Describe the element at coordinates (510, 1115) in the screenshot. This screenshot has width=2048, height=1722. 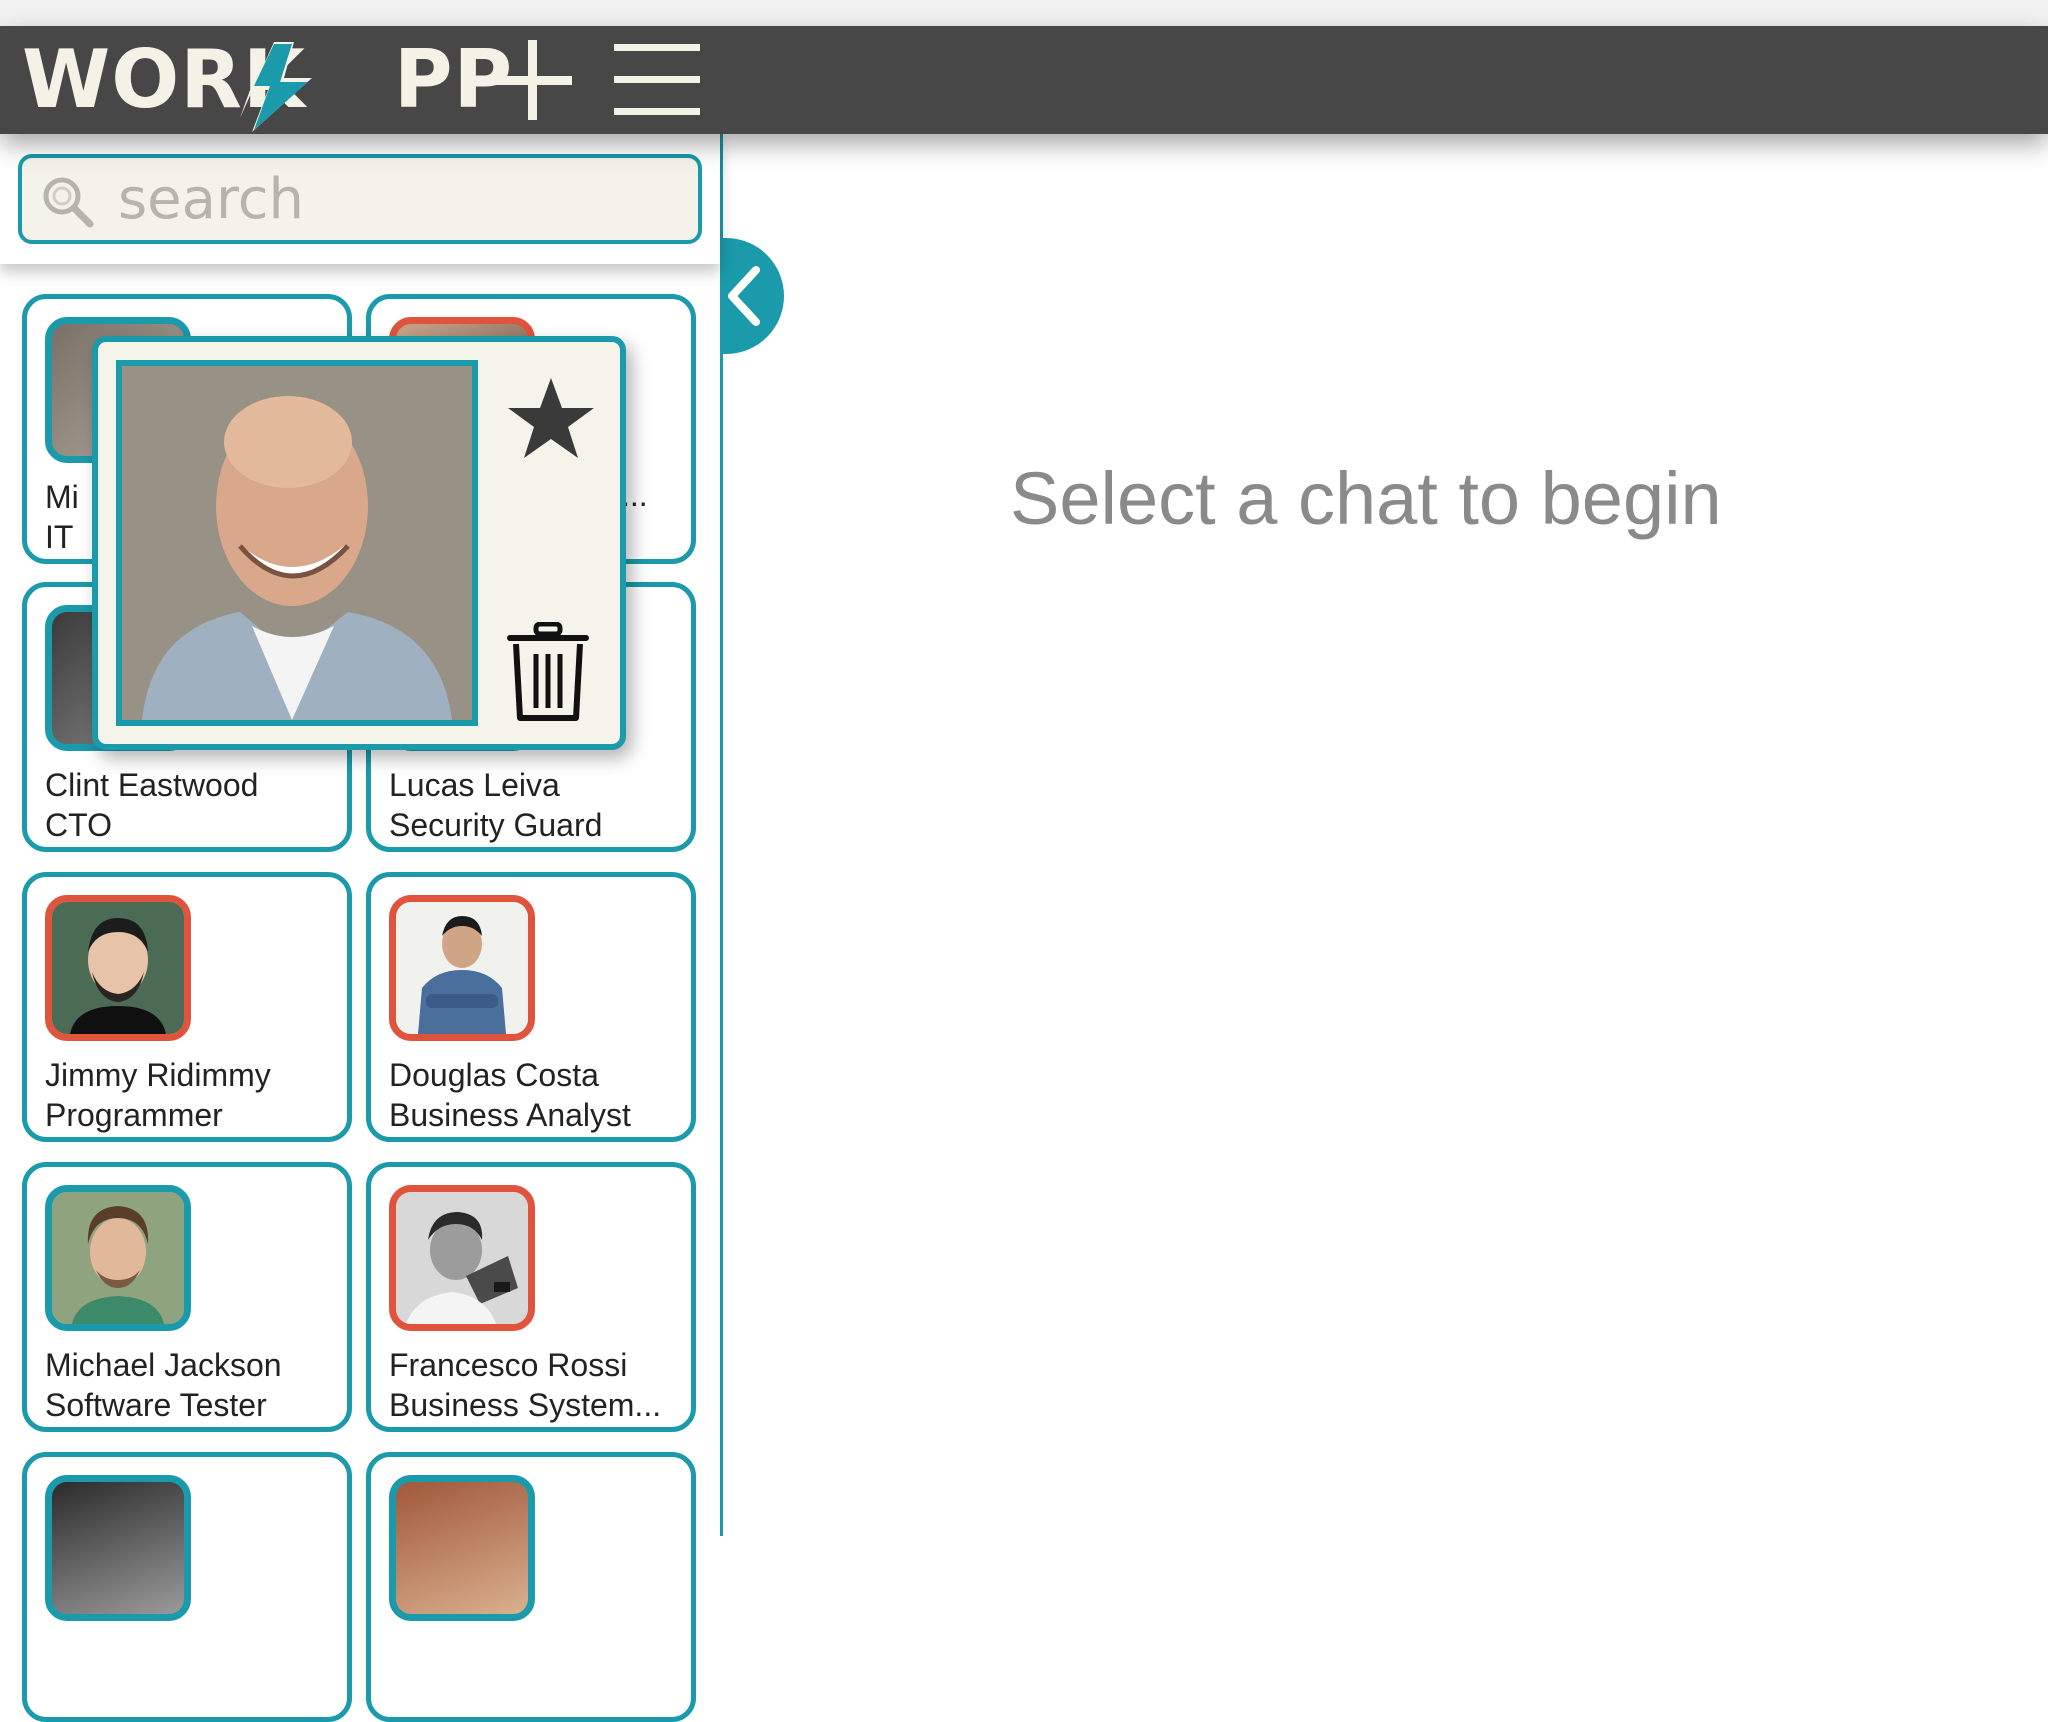
I see `contact-role: Business Analyst` at that location.